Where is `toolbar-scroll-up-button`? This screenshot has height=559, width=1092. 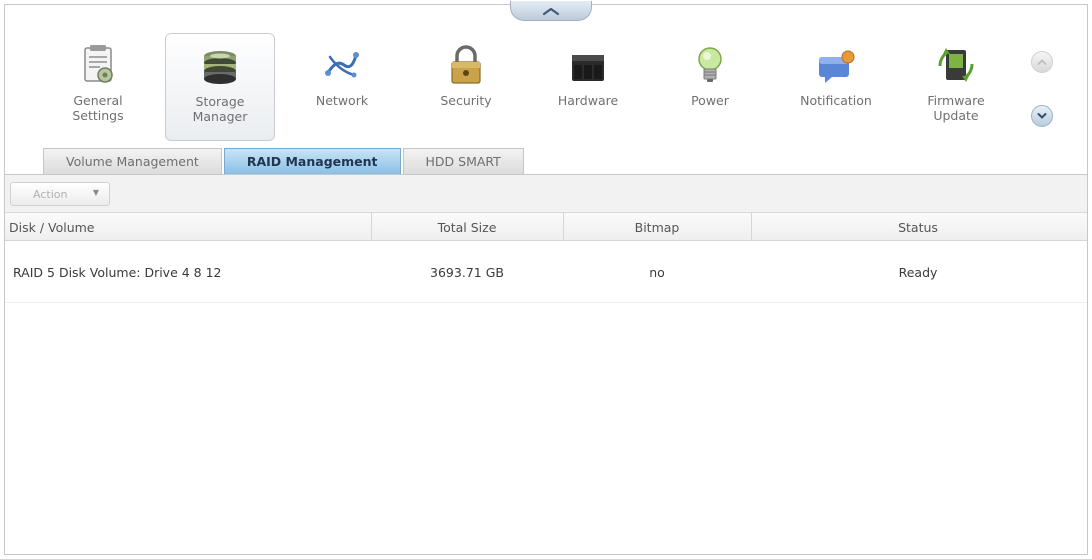
toolbar-scroll-up-button is located at coordinates (1042, 62).